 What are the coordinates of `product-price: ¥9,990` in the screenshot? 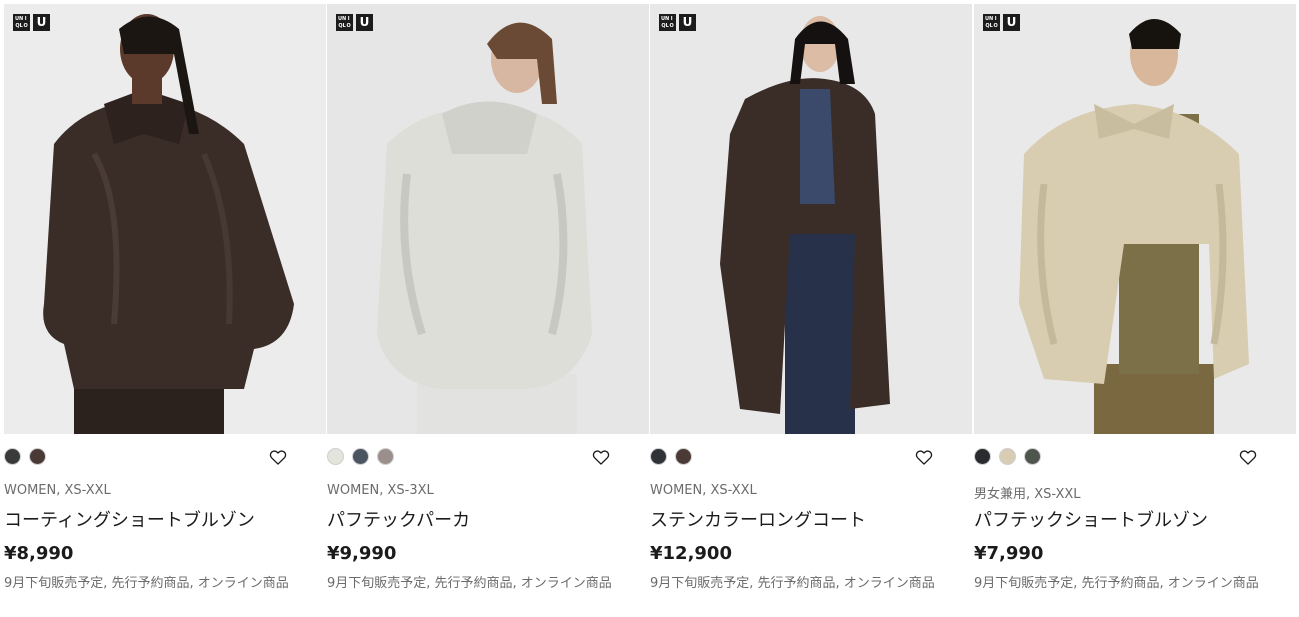 It's located at (362, 553).